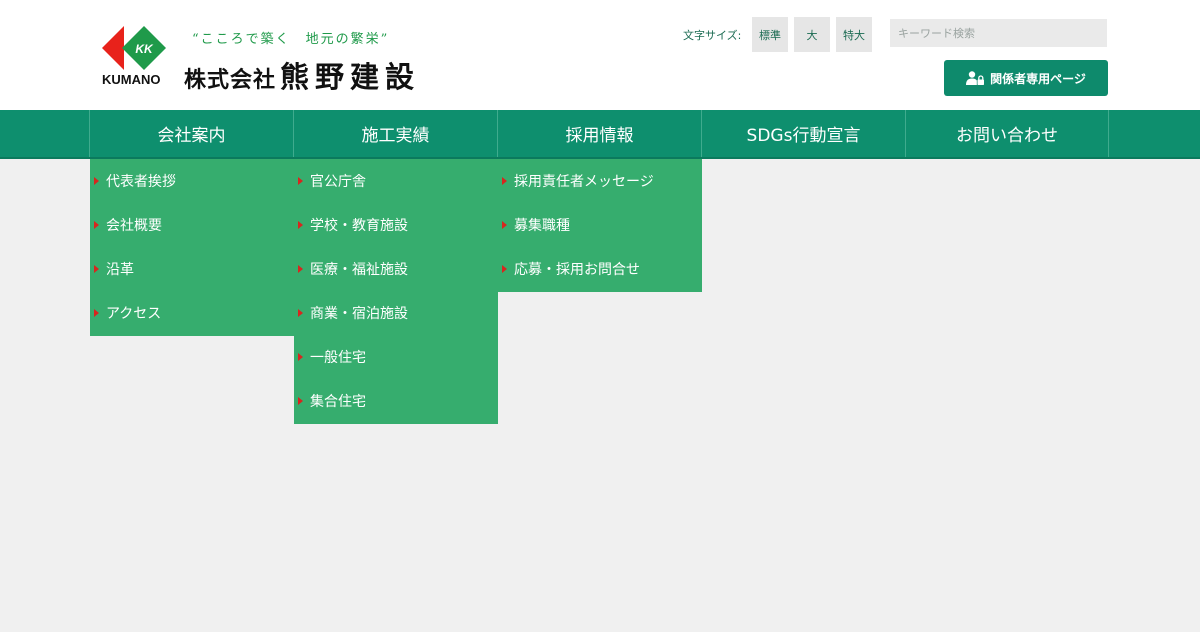 This screenshot has height=632, width=1200. I want to click on nav-recruit: 採用情報, so click(599, 133).